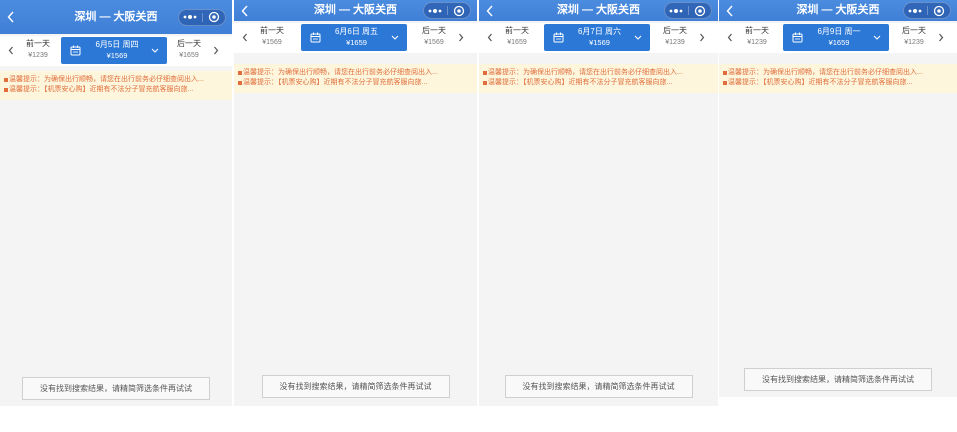 Image resolution: width=957 pixels, height=432 pixels. What do you see at coordinates (117, 44) in the screenshot?
I see `selected-date: 6月5日 周四` at bounding box center [117, 44].